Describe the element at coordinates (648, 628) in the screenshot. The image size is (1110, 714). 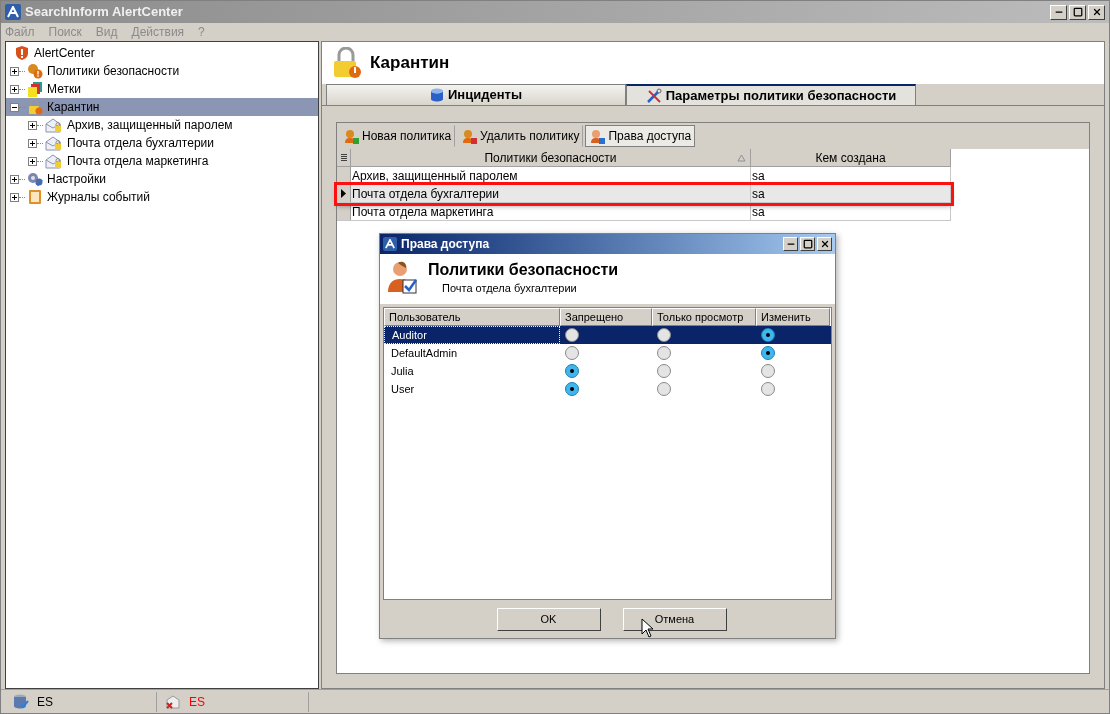
I see `mouse-cursor-icon` at that location.